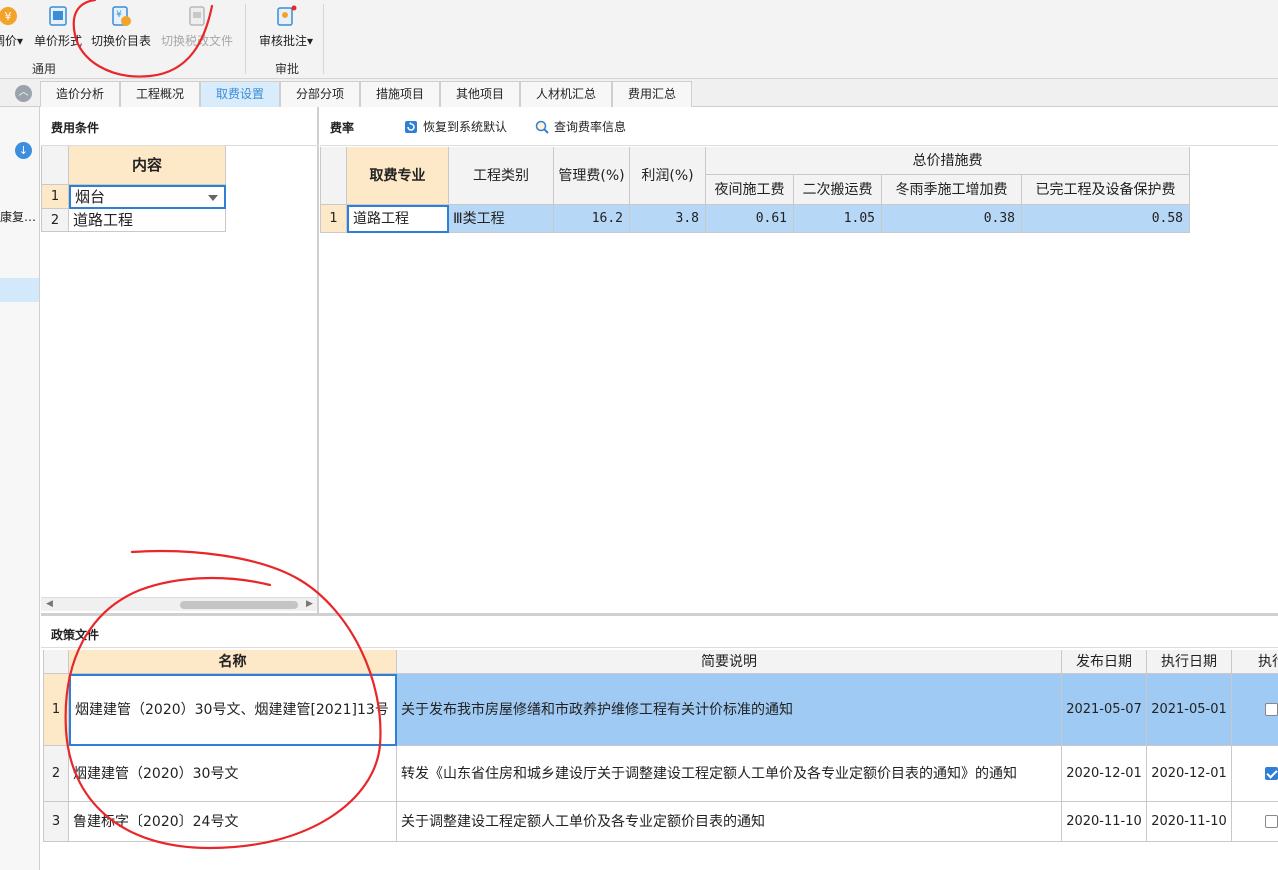  Describe the element at coordinates (838, 190) in the screenshot. I see `secondary-transport-header: 二次搬运费` at that location.